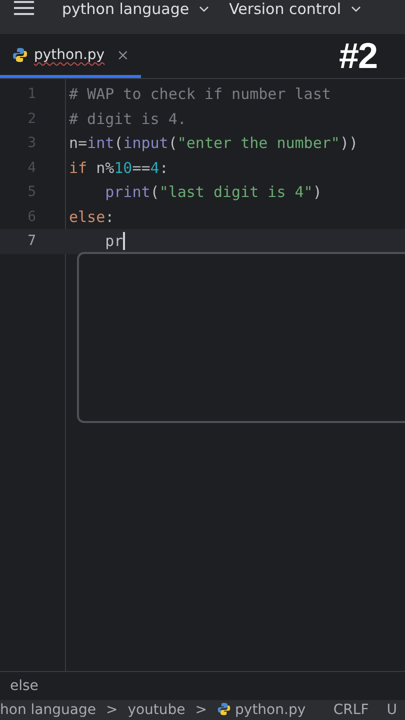  Describe the element at coordinates (270, 710) in the screenshot. I see `path-segment: python.py` at that location.